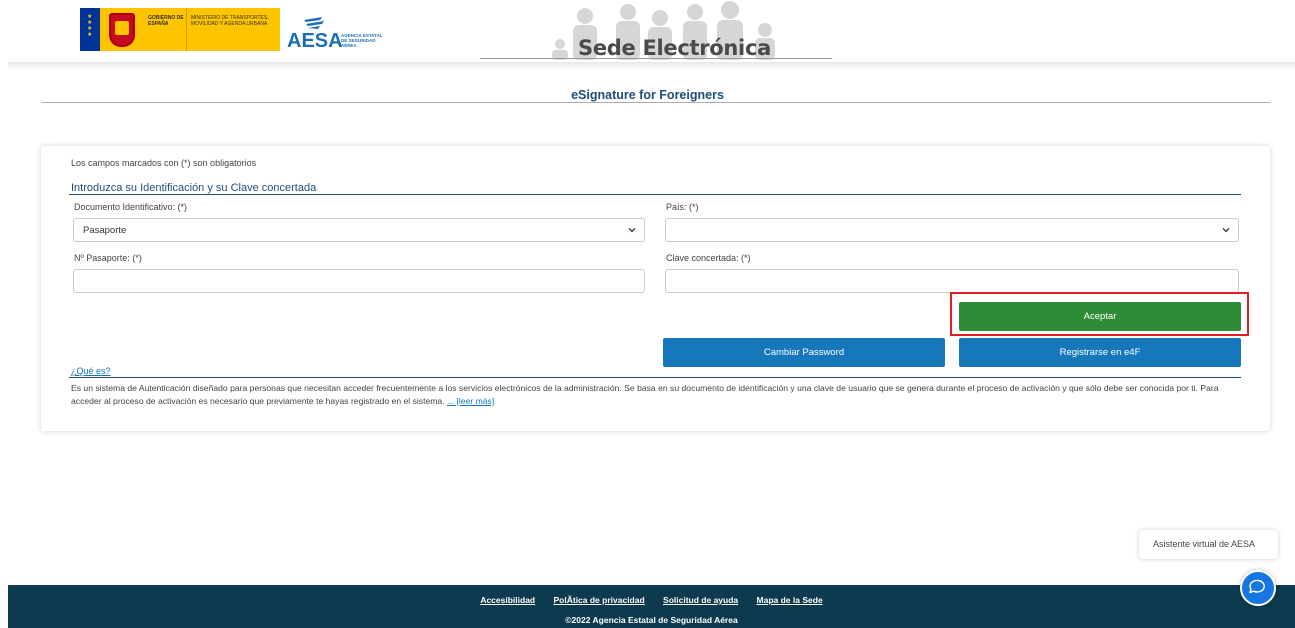 Image resolution: width=1295 pixels, height=628 pixels. What do you see at coordinates (122, 29) in the screenshot?
I see `coat-of-arms-icon` at bounding box center [122, 29].